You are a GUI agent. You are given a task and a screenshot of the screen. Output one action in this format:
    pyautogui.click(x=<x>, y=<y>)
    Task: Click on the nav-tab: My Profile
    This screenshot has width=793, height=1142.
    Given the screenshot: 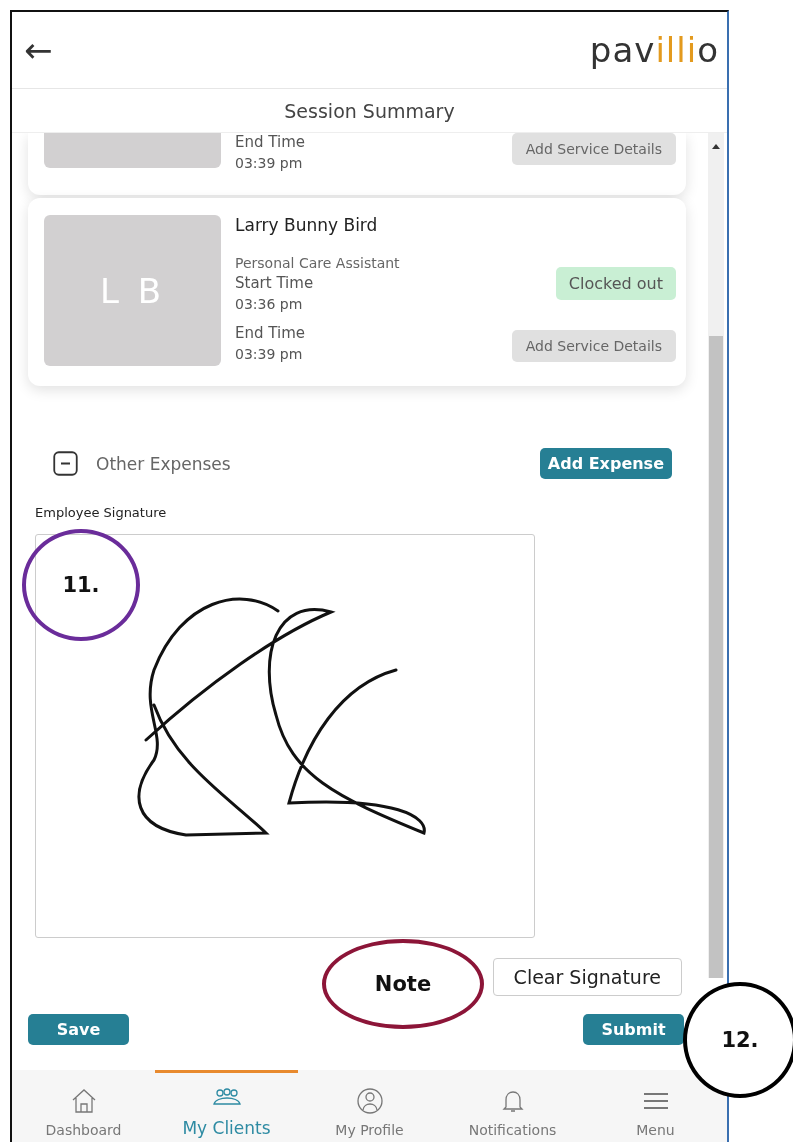 What is the action you would take?
    pyautogui.click(x=369, y=1106)
    